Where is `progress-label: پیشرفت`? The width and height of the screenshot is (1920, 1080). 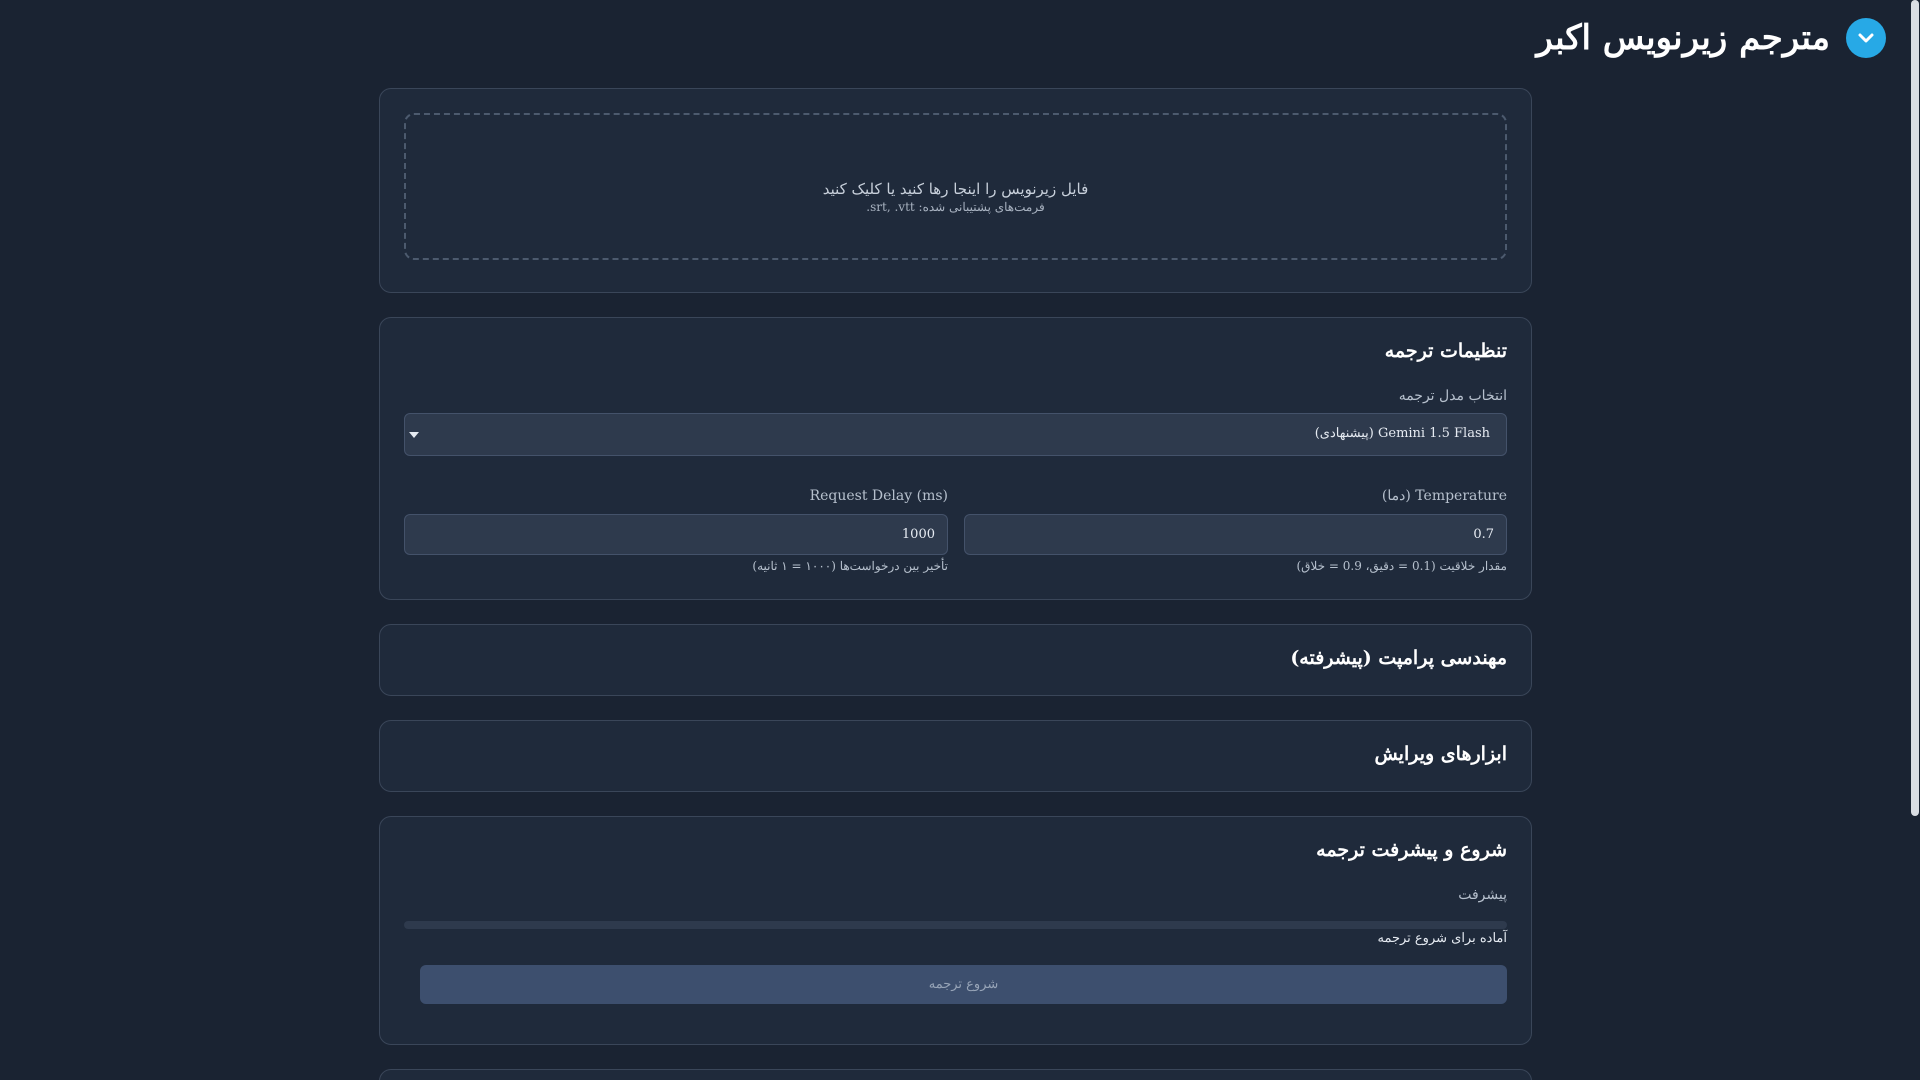
progress-label: پیشرفت is located at coordinates (1482, 895).